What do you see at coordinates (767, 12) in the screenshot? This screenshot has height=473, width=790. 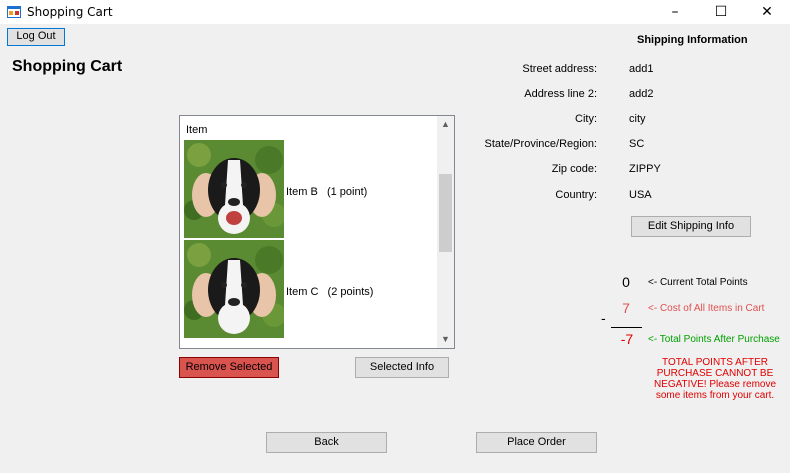 I see `close-button: ✕` at bounding box center [767, 12].